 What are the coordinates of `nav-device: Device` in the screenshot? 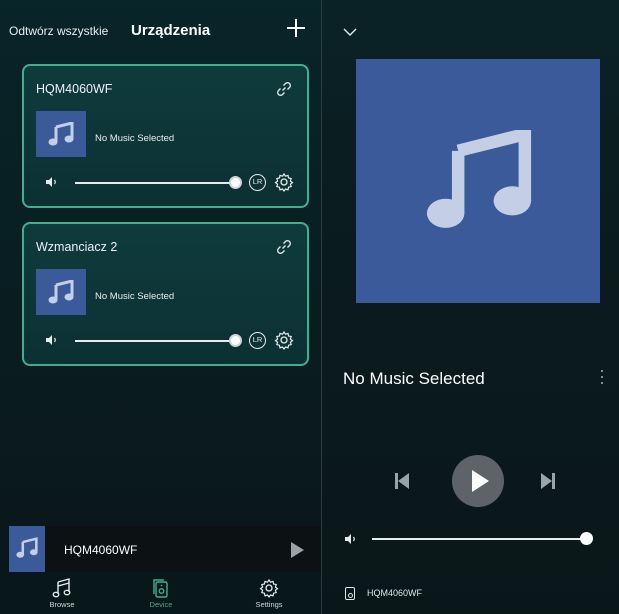 It's located at (161, 593).